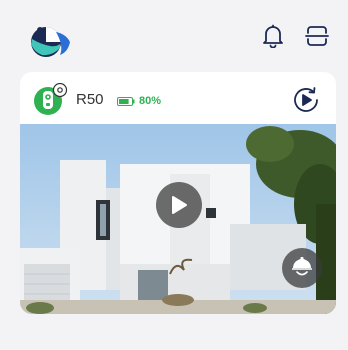  I want to click on device-icon, so click(51, 99).